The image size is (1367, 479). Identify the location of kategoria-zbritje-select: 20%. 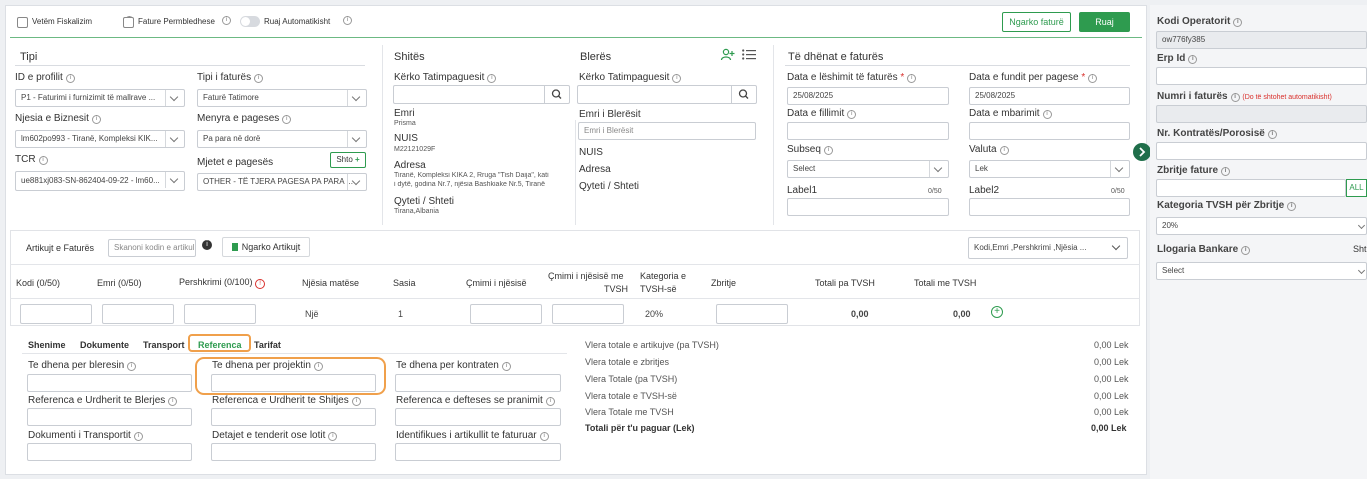
(1261, 226).